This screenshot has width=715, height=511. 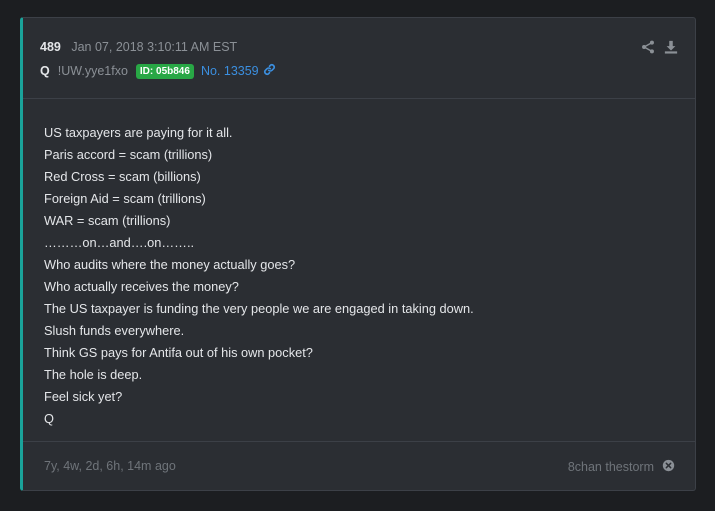 What do you see at coordinates (230, 71) in the screenshot?
I see `post-number-link-label: No. 13359` at bounding box center [230, 71].